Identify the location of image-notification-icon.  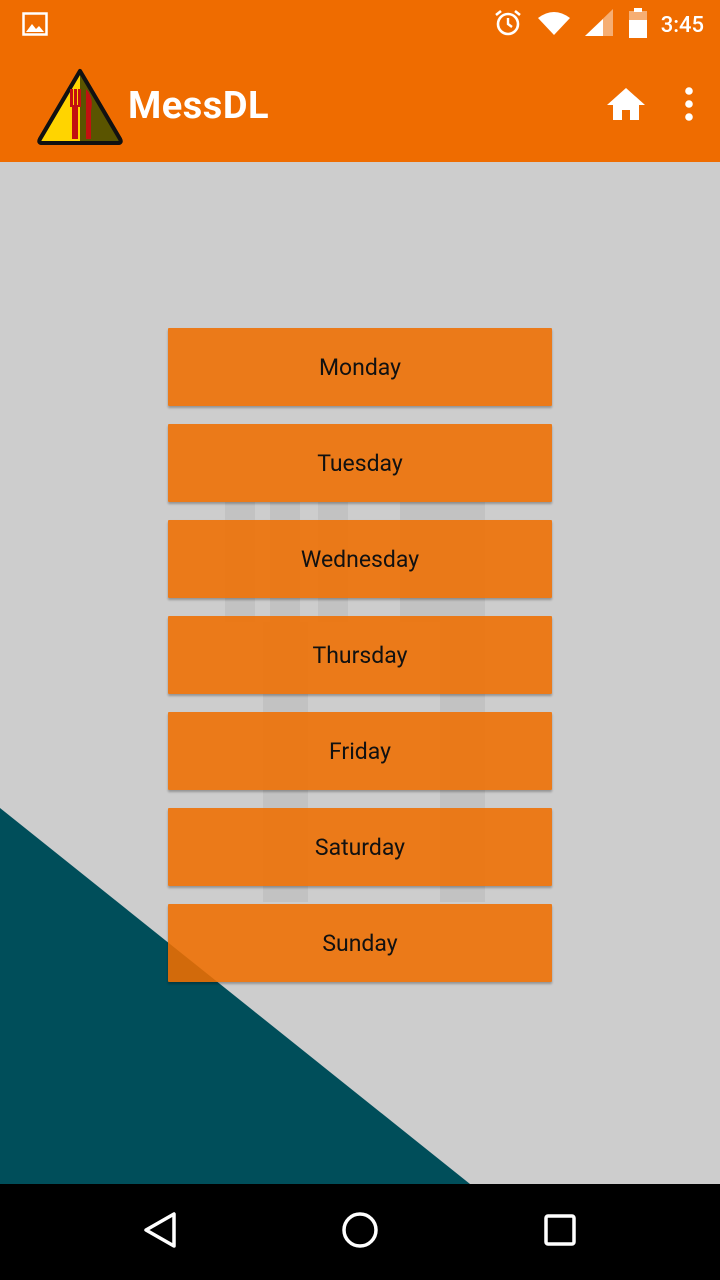
(35, 26).